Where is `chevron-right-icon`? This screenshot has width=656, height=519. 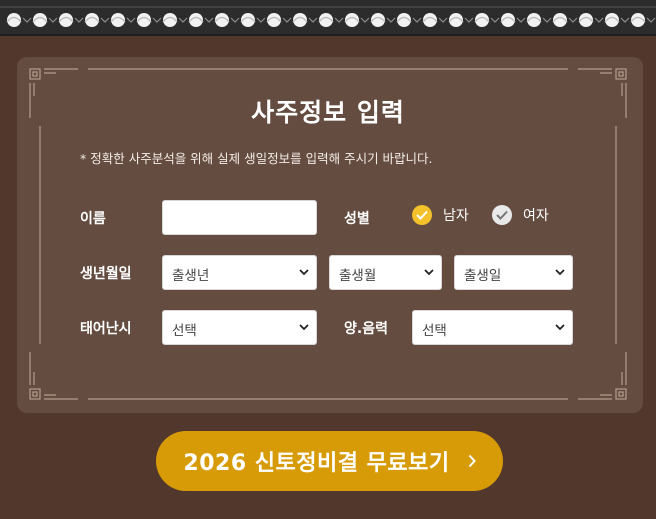
chevron-right-icon is located at coordinates (472, 461).